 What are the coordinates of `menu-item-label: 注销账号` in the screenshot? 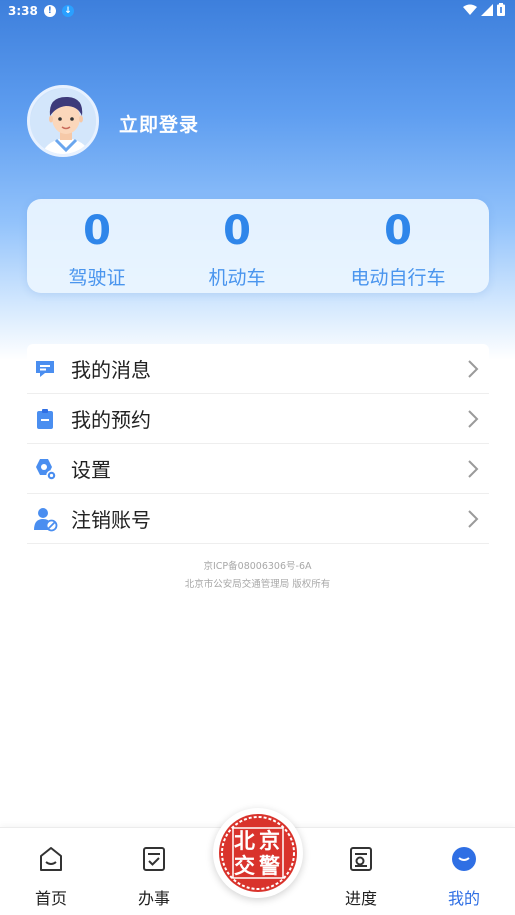 It's located at (111, 520).